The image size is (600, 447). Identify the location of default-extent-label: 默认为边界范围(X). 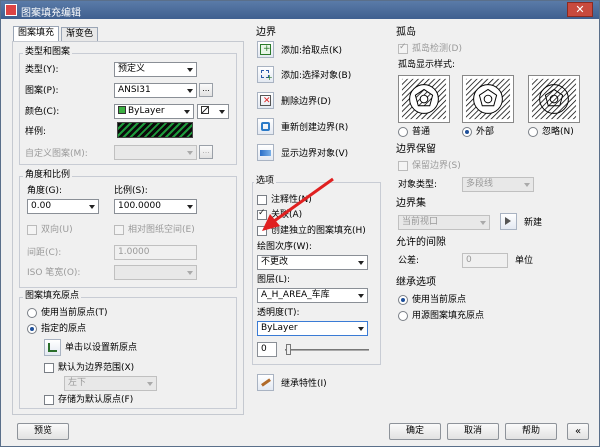
(96, 368).